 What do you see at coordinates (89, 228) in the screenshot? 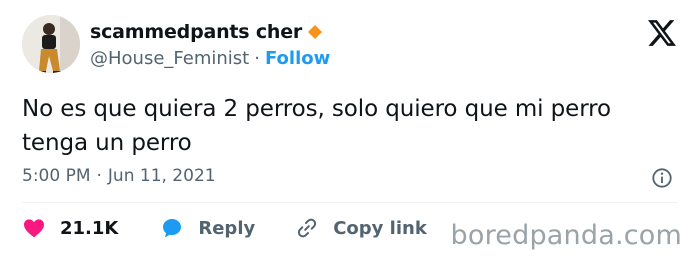
I see `like-count: 21.1K` at bounding box center [89, 228].